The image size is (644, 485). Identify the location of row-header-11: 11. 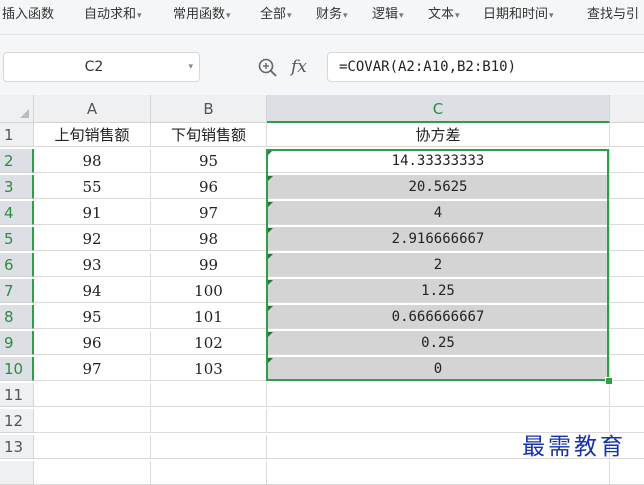
(17, 395).